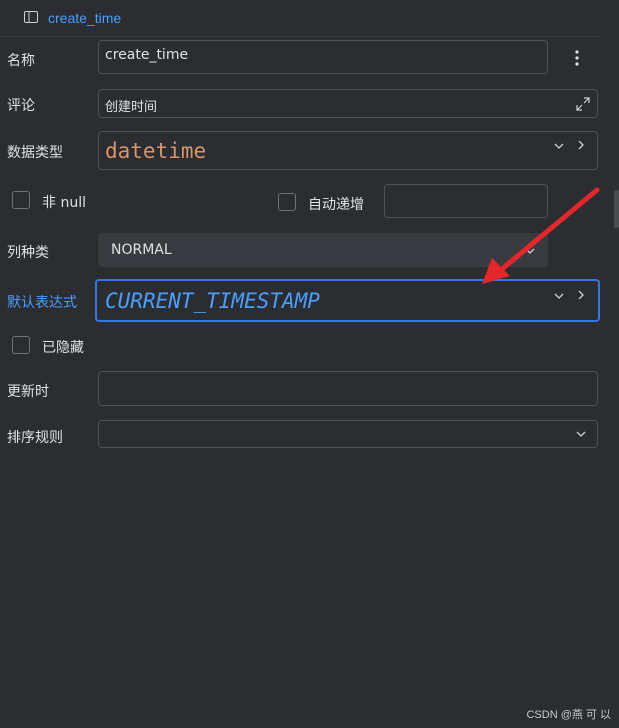  Describe the element at coordinates (64, 203) in the screenshot. I see `not-null-label: 非 null` at that location.